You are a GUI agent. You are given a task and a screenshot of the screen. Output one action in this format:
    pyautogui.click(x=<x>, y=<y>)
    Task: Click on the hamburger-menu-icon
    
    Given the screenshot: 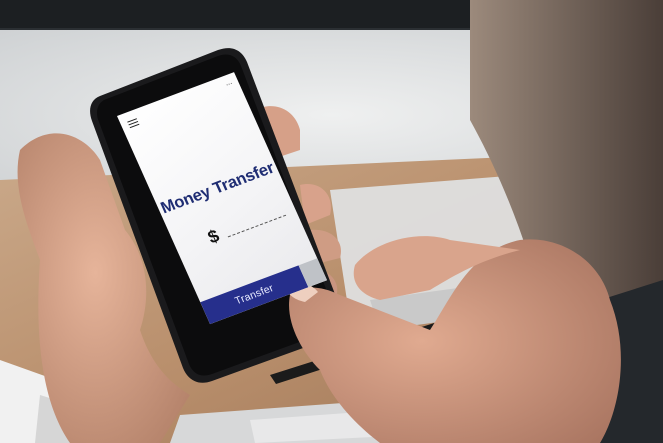 What is the action you would take?
    pyautogui.click(x=133, y=123)
    